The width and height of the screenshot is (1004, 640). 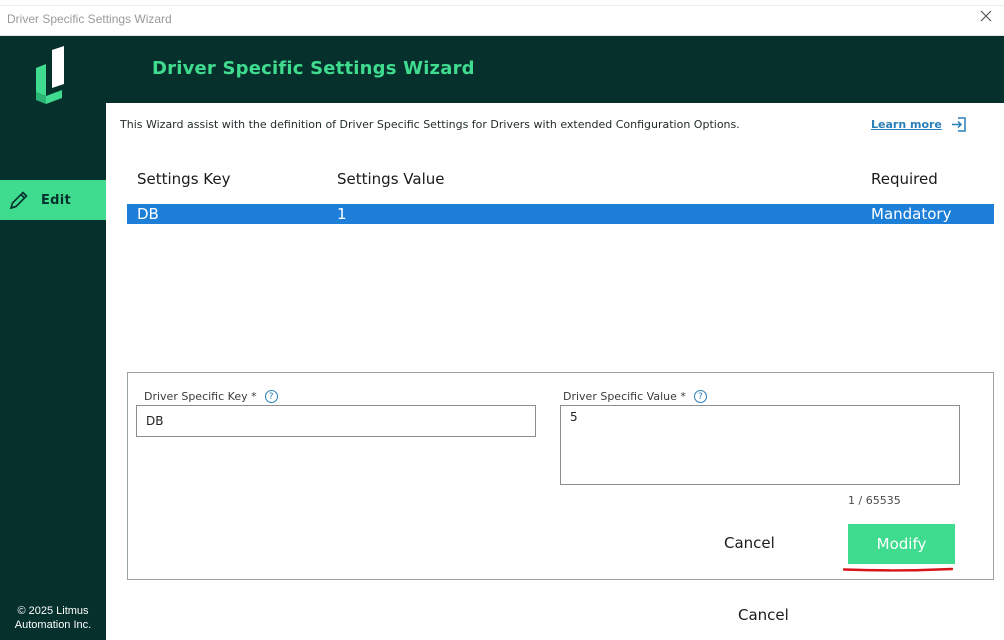 I want to click on driver-value-textarea: 5, so click(x=760, y=445).